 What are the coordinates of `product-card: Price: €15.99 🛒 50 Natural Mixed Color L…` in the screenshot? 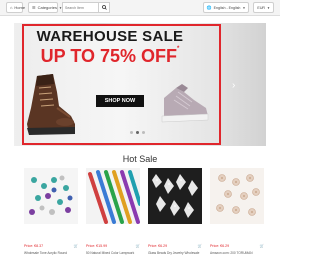 It's located at (113, 224).